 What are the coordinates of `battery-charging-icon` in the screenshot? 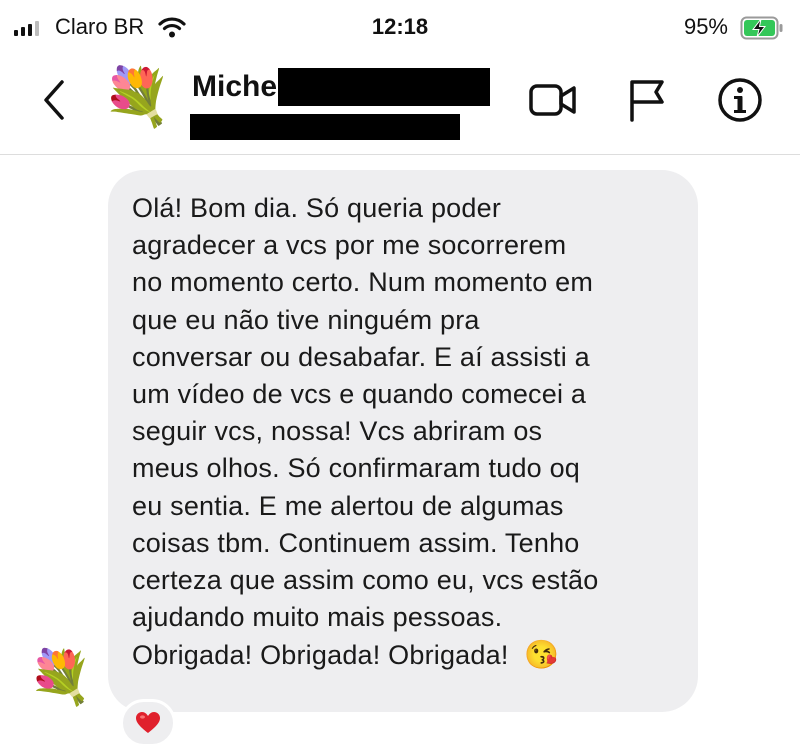 It's located at (761, 28).